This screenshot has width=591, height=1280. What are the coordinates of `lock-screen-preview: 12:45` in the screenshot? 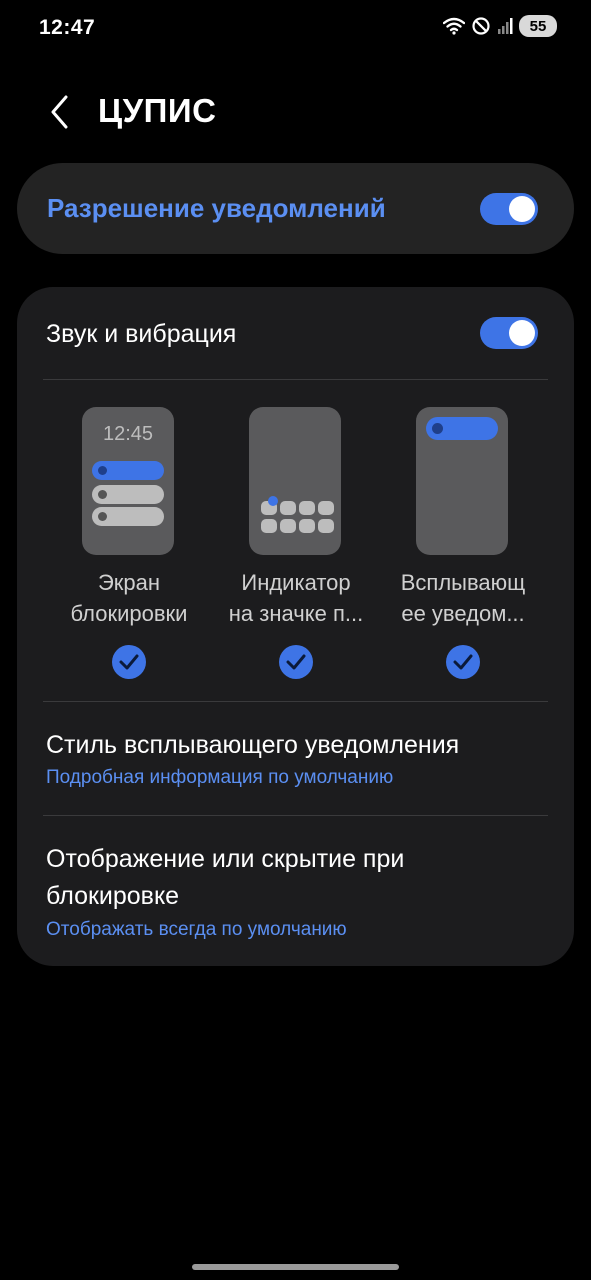 It's located at (128, 481).